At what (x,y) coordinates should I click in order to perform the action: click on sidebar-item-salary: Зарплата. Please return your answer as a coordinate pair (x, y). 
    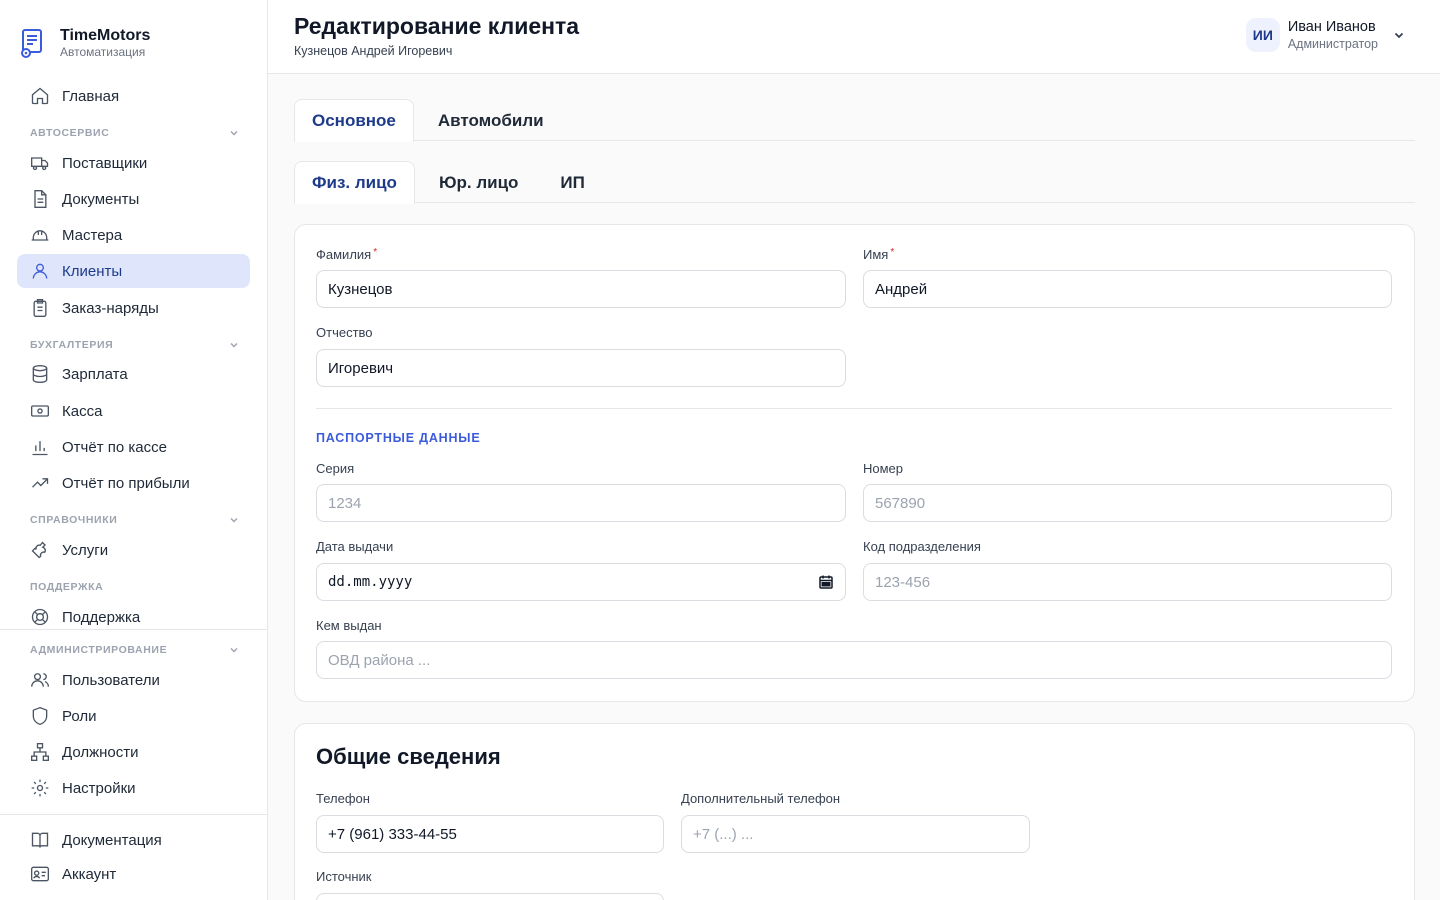
    Looking at the image, I should click on (133, 374).